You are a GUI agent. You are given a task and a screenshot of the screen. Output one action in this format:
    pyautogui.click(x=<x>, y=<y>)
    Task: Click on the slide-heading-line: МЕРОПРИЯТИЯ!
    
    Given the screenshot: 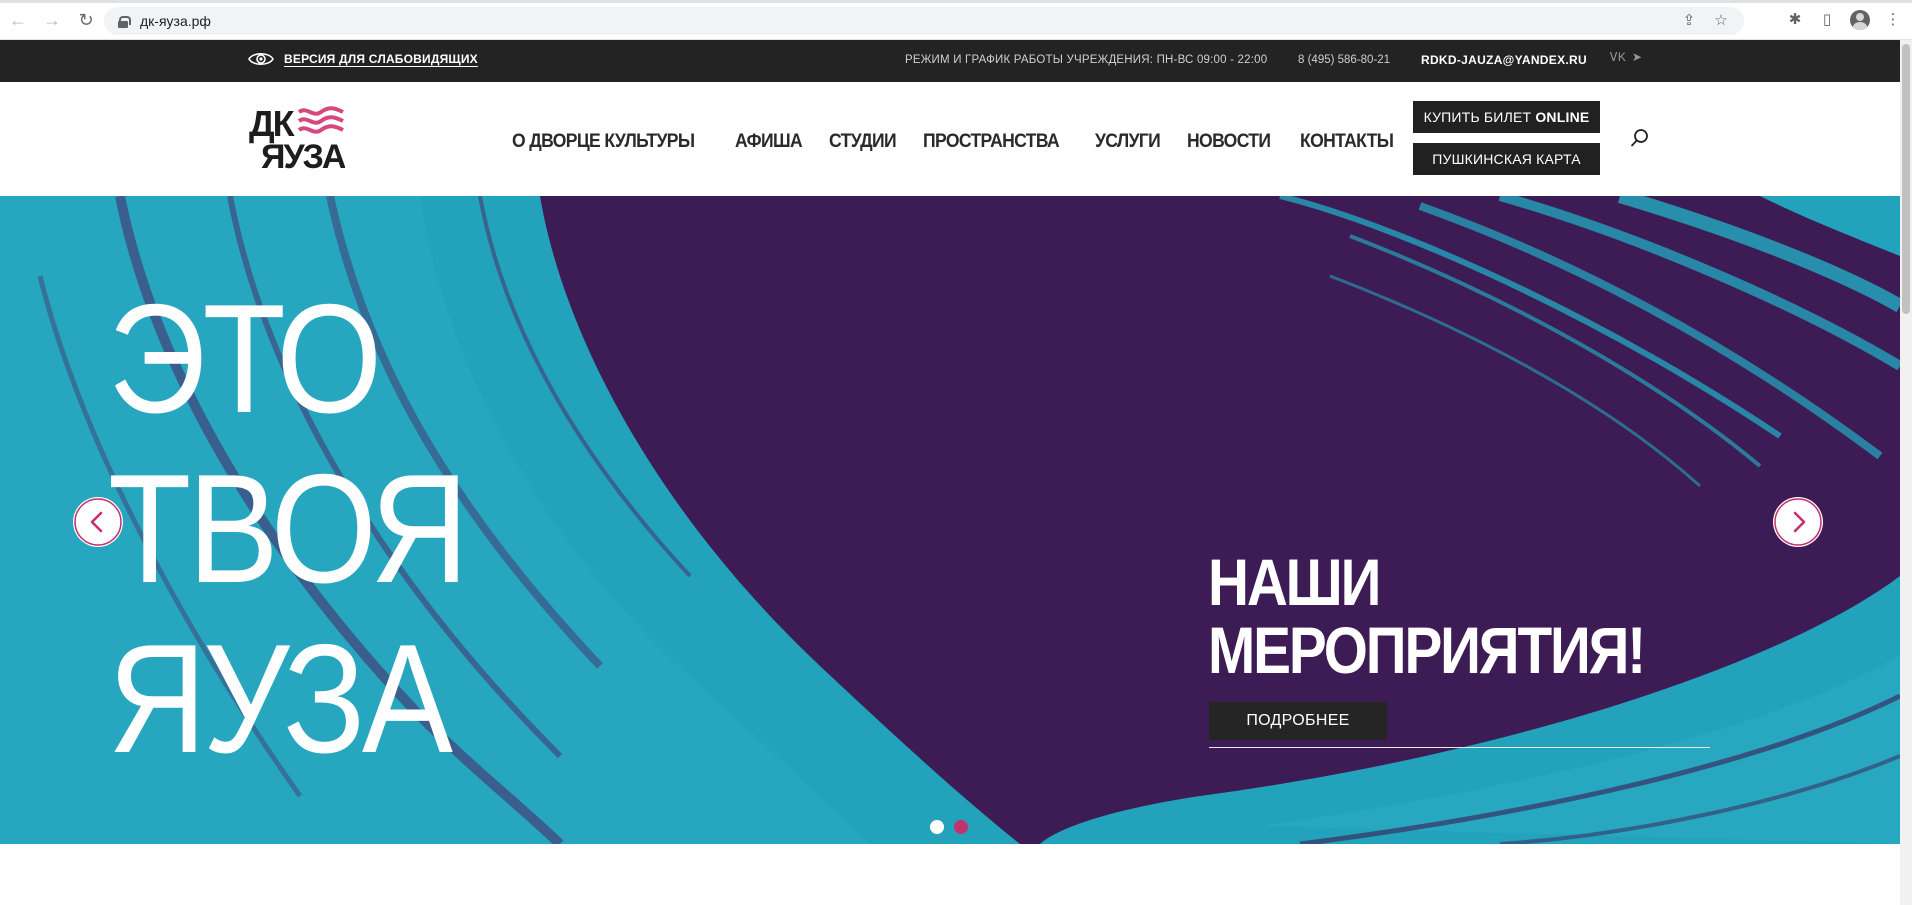 What is the action you would take?
    pyautogui.click(x=1427, y=650)
    